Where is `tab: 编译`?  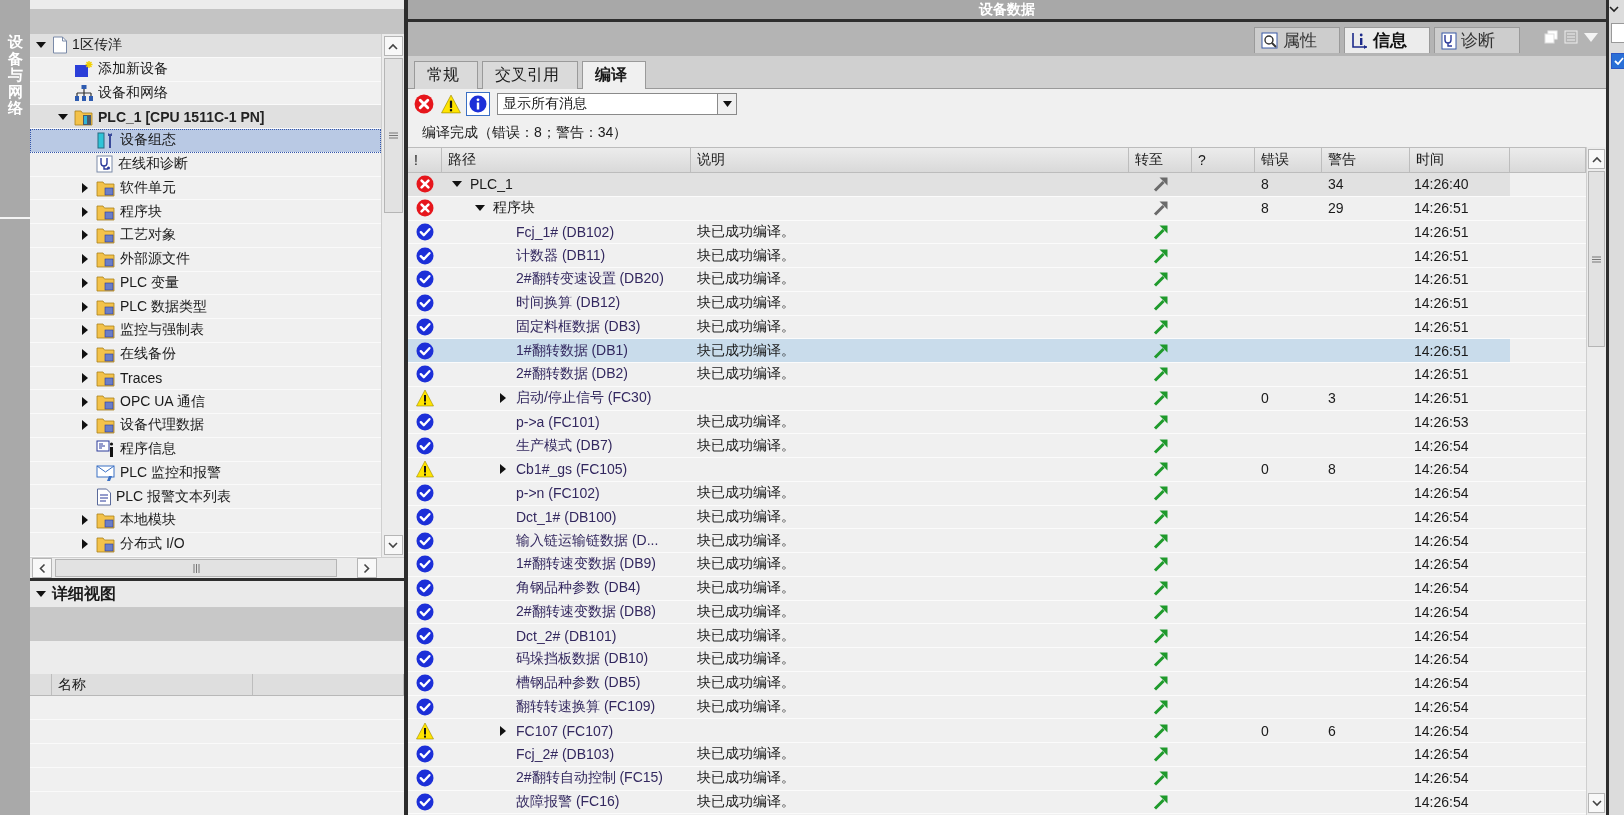 tab: 编译 is located at coordinates (614, 75).